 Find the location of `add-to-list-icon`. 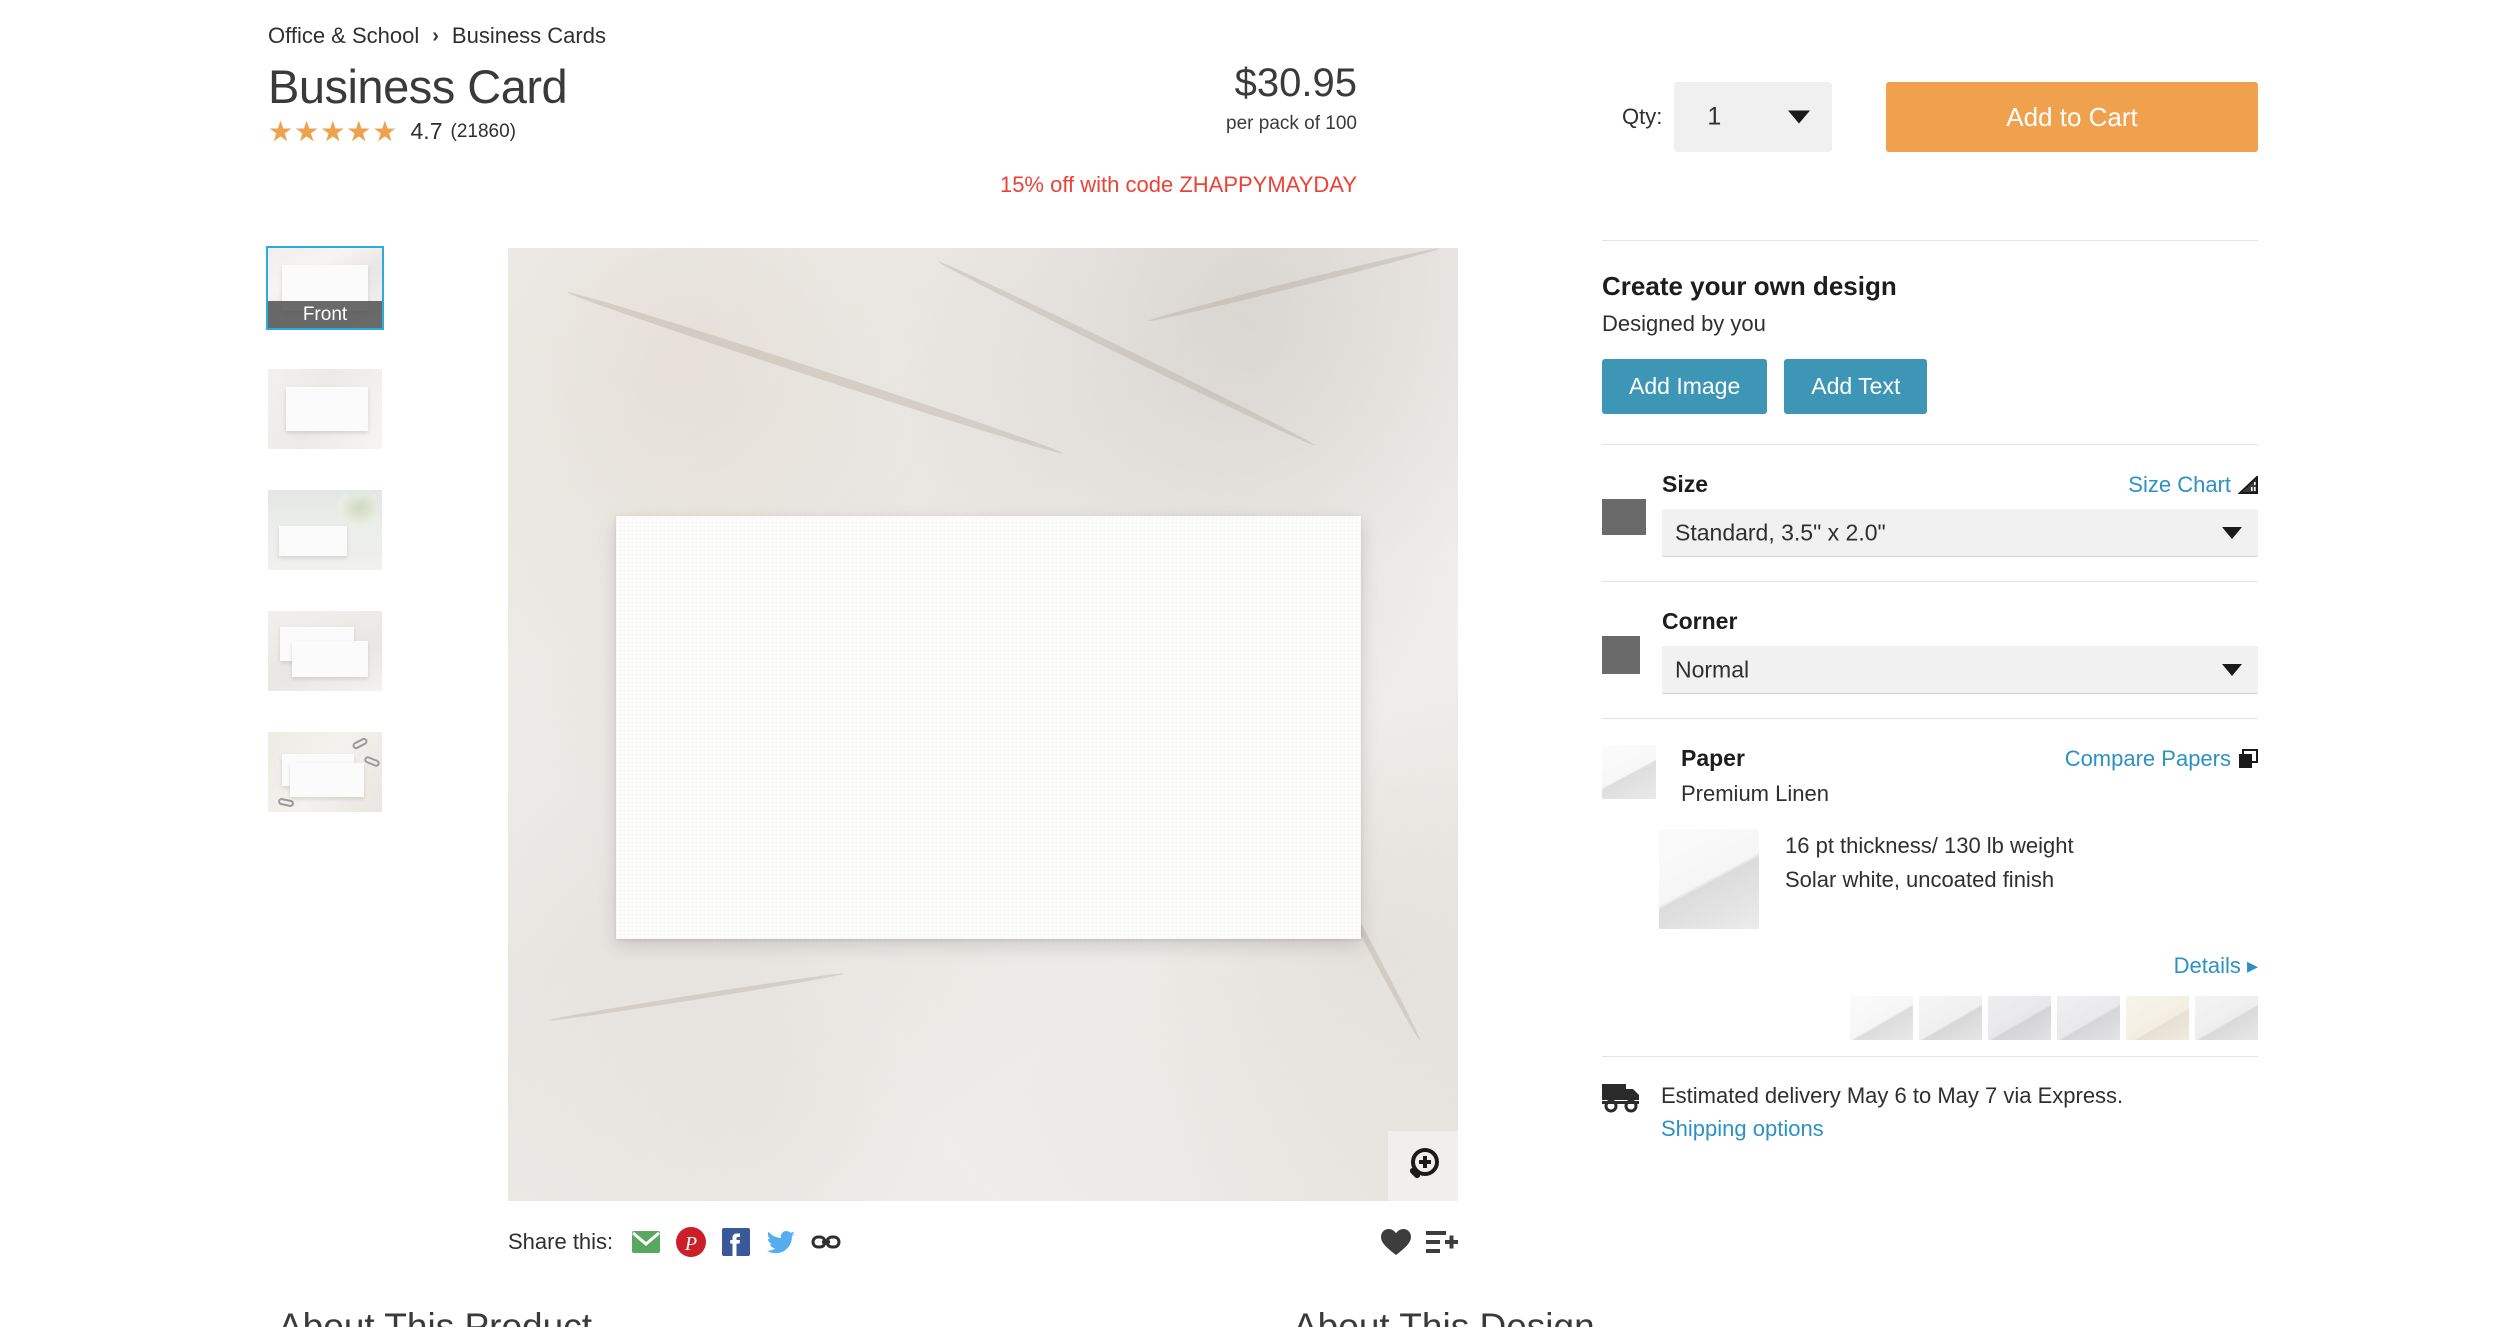

add-to-list-icon is located at coordinates (1442, 1242).